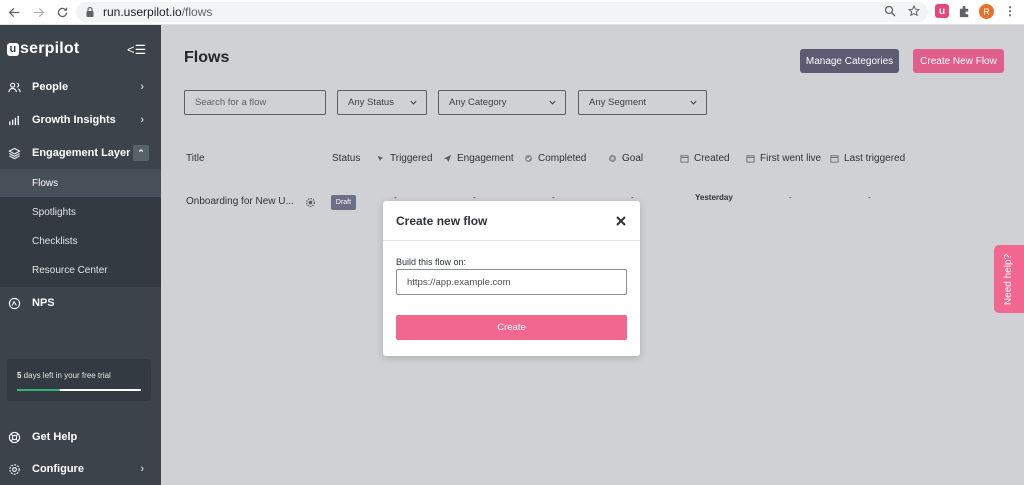 The image size is (1024, 485). I want to click on userpilot-extension-icon: u, so click(942, 11).